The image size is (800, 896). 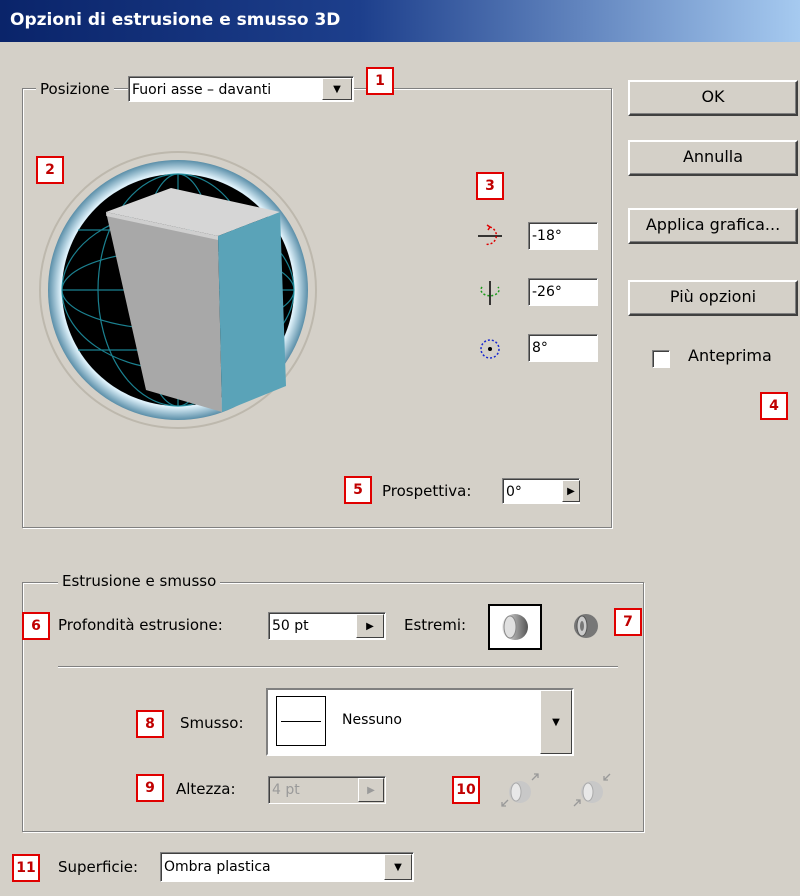 I want to click on cap-label: Estremi:, so click(x=435, y=625).